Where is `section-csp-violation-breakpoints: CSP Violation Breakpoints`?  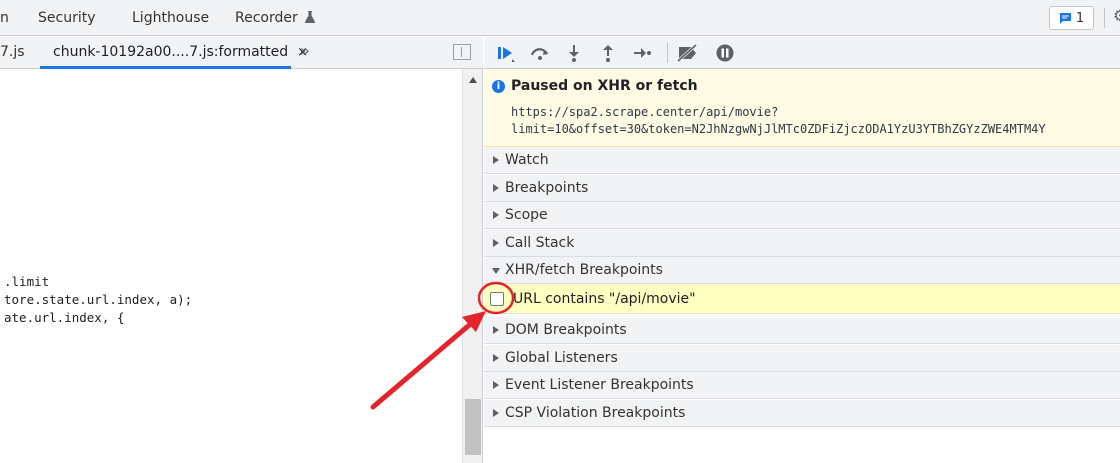
section-csp-violation-breakpoints: CSP Violation Breakpoints is located at coordinates (802, 413).